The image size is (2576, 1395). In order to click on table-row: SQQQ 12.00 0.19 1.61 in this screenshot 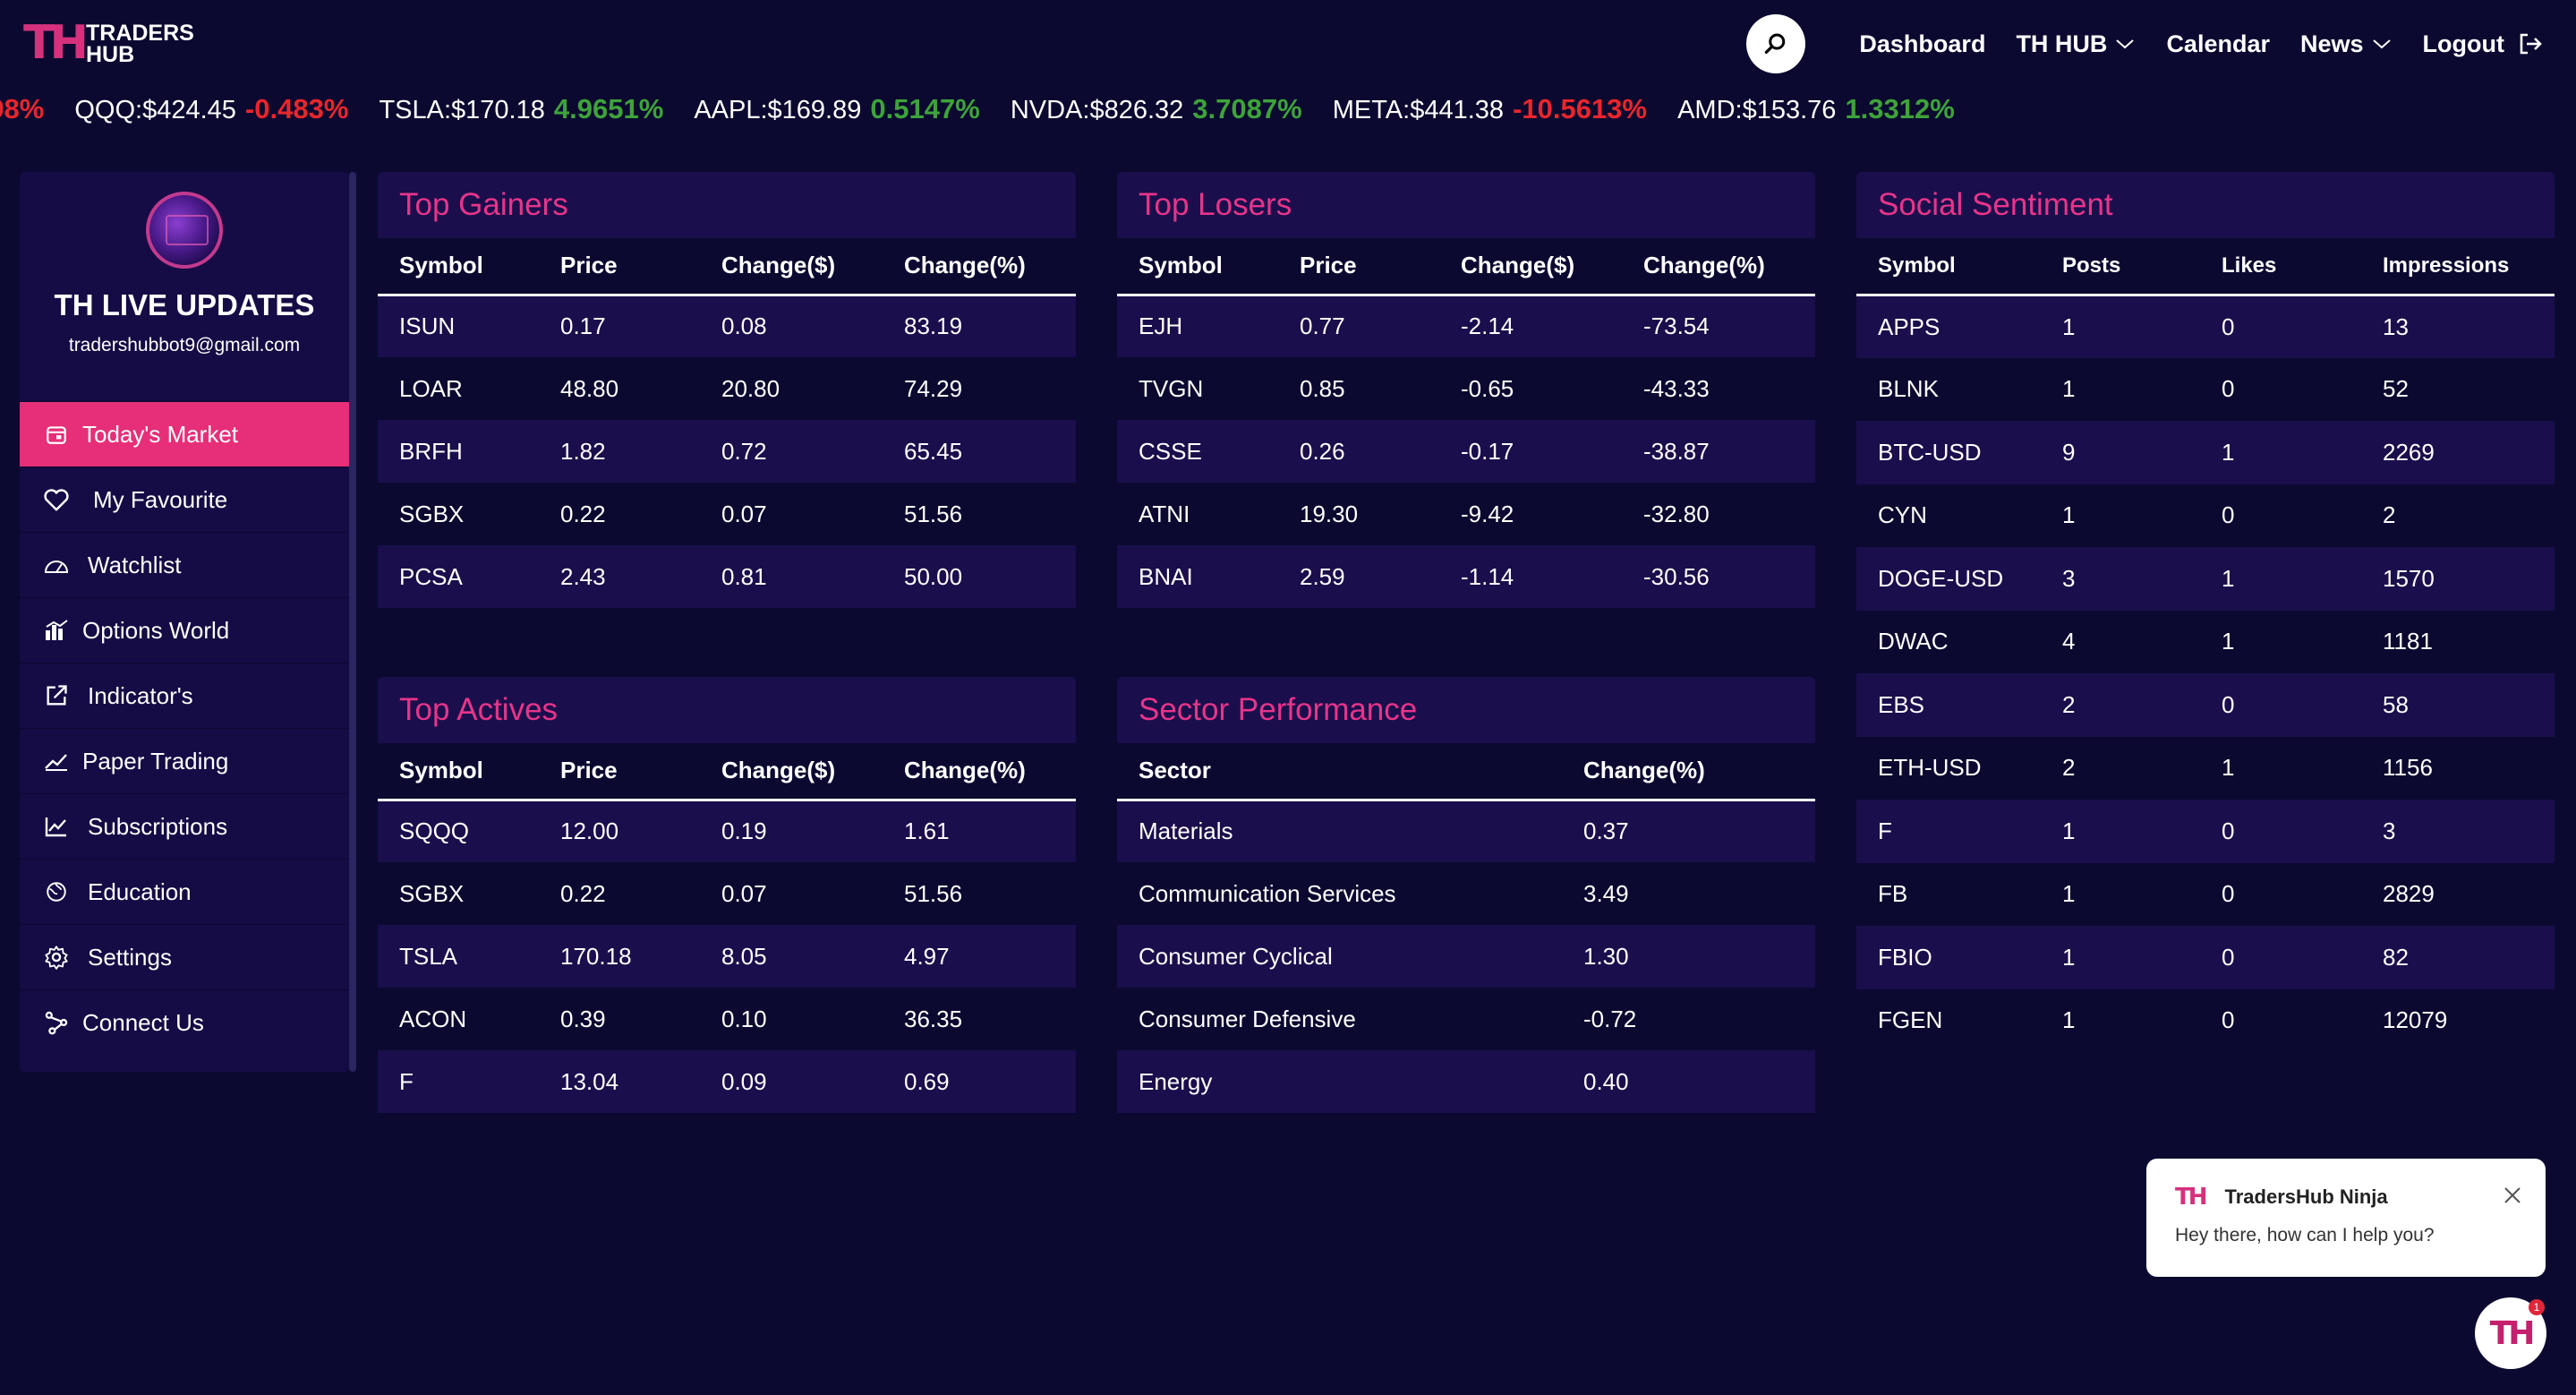, I will do `click(727, 831)`.